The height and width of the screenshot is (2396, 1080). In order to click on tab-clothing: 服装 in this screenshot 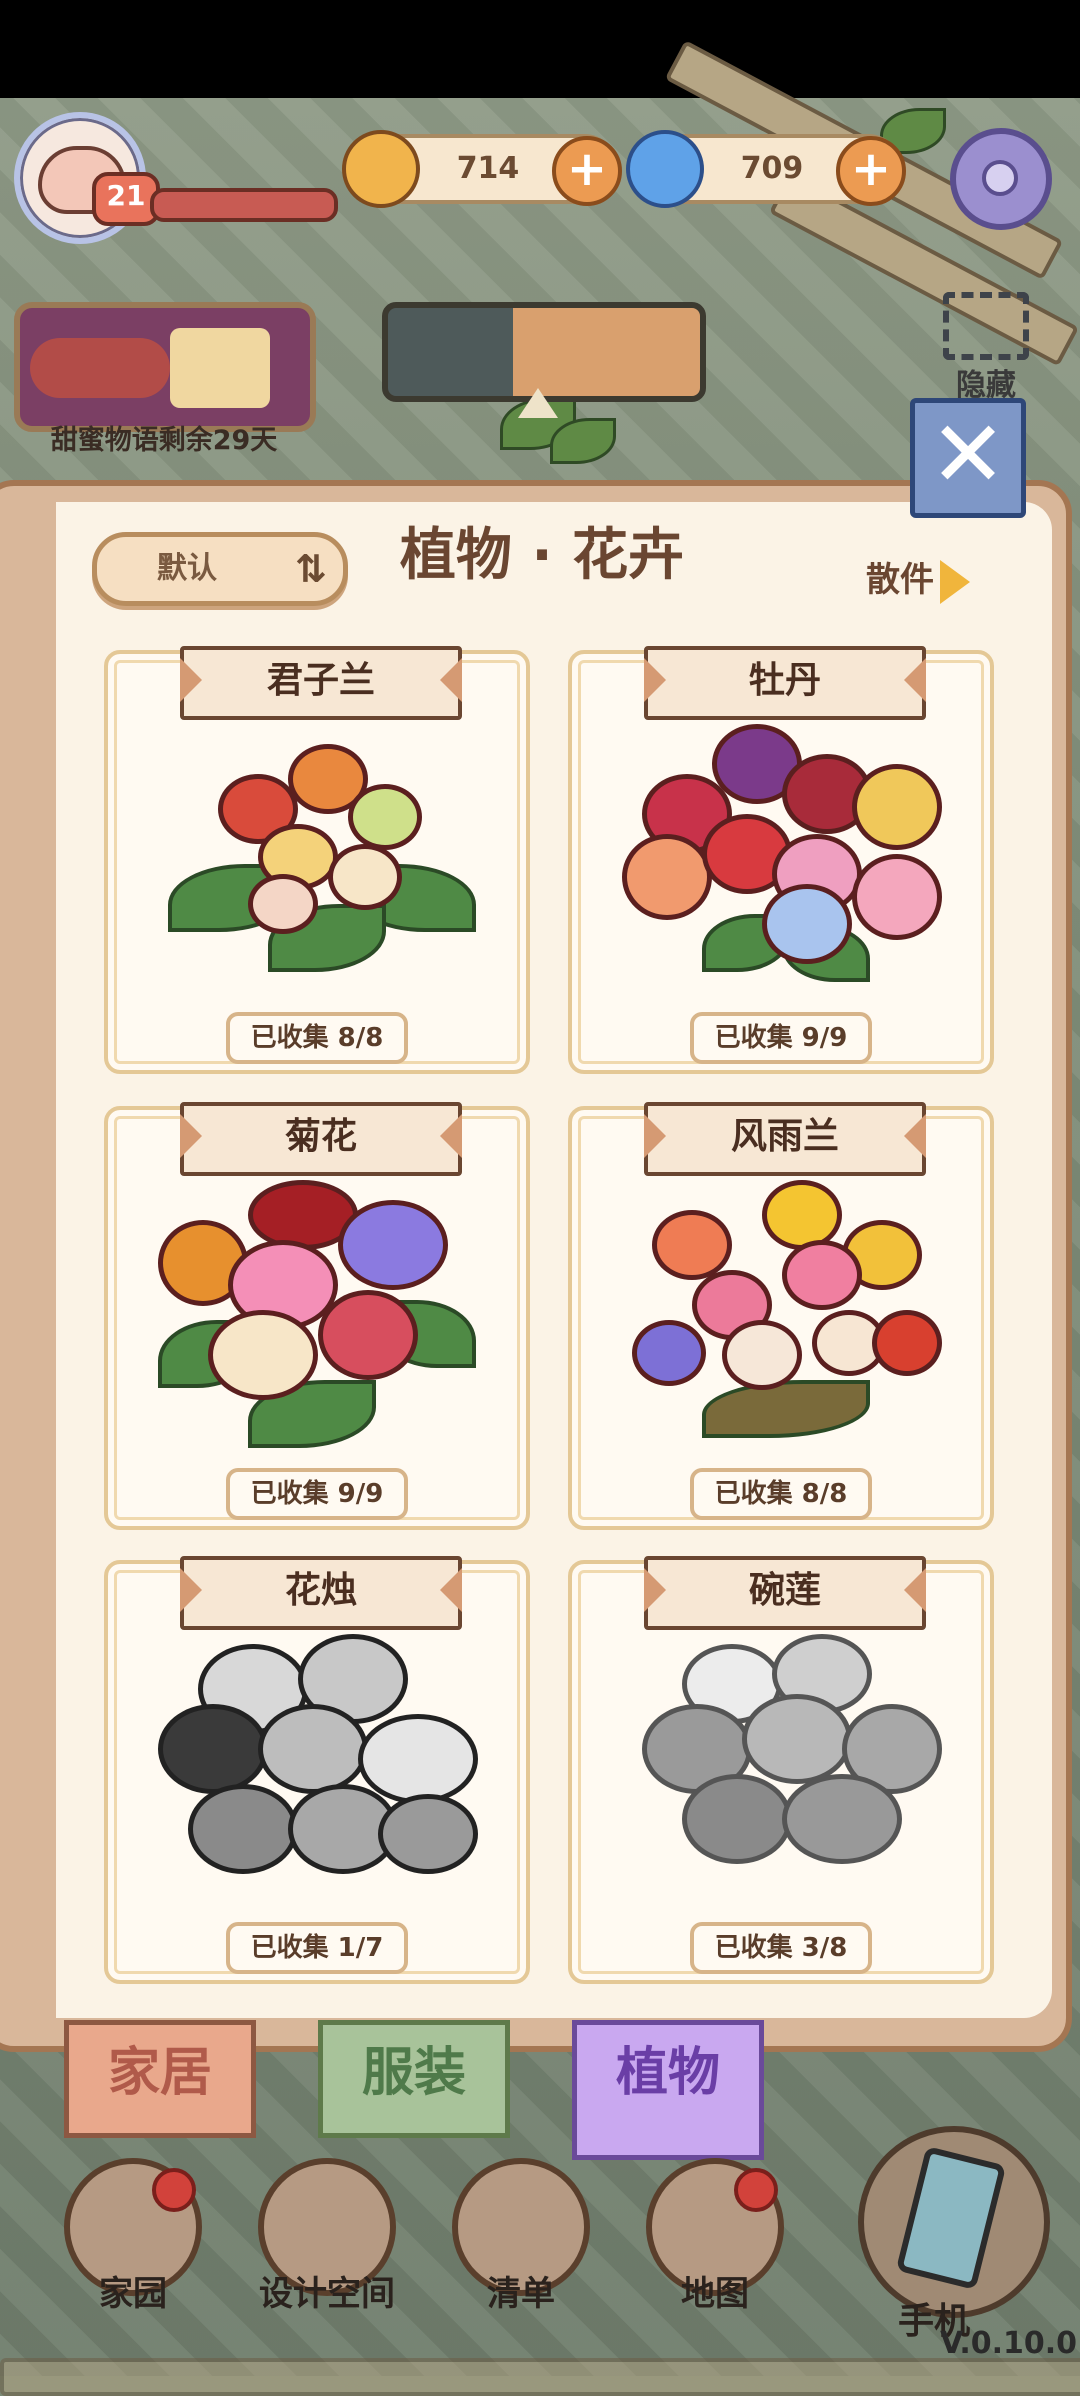, I will do `click(414, 2079)`.